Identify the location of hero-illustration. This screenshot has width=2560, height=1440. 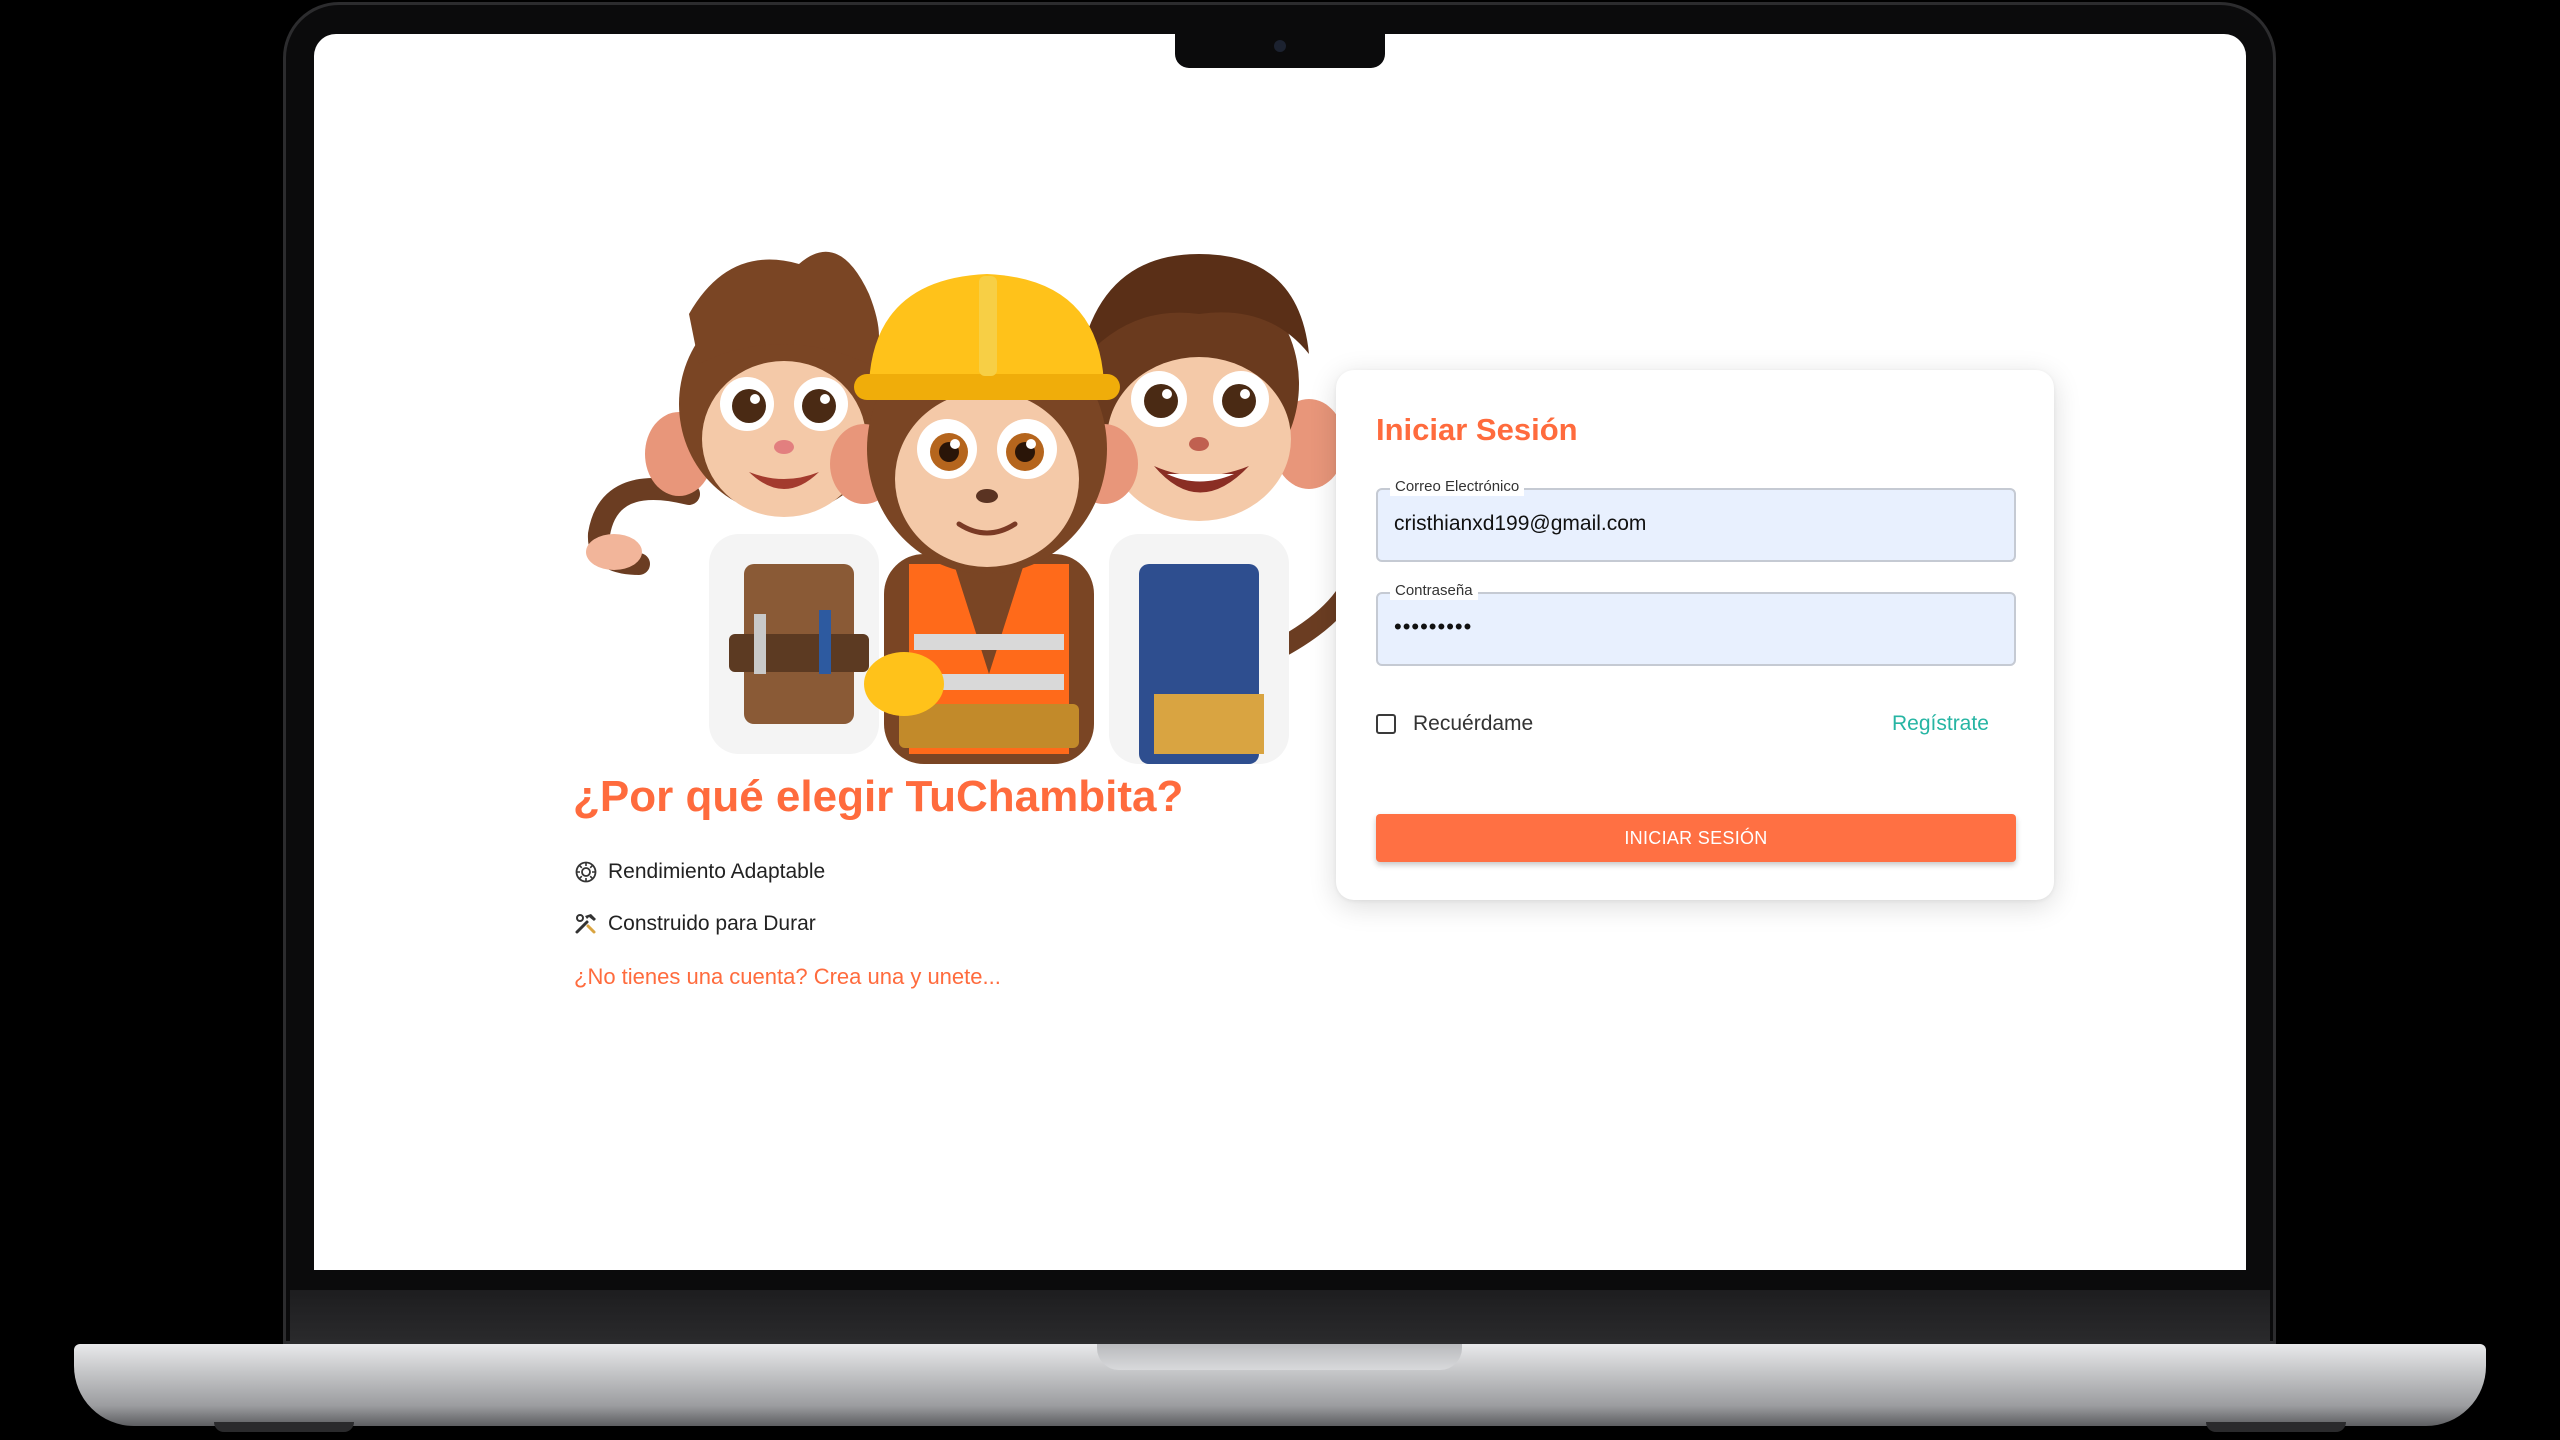
(964, 499).